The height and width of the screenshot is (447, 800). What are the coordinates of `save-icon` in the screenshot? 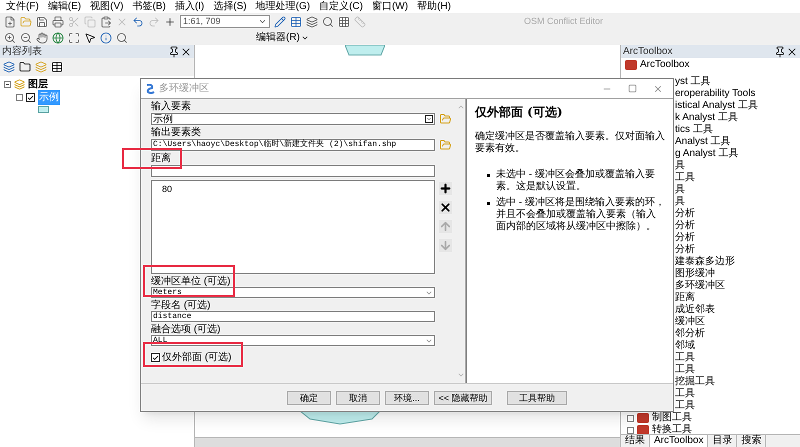 It's located at (42, 22).